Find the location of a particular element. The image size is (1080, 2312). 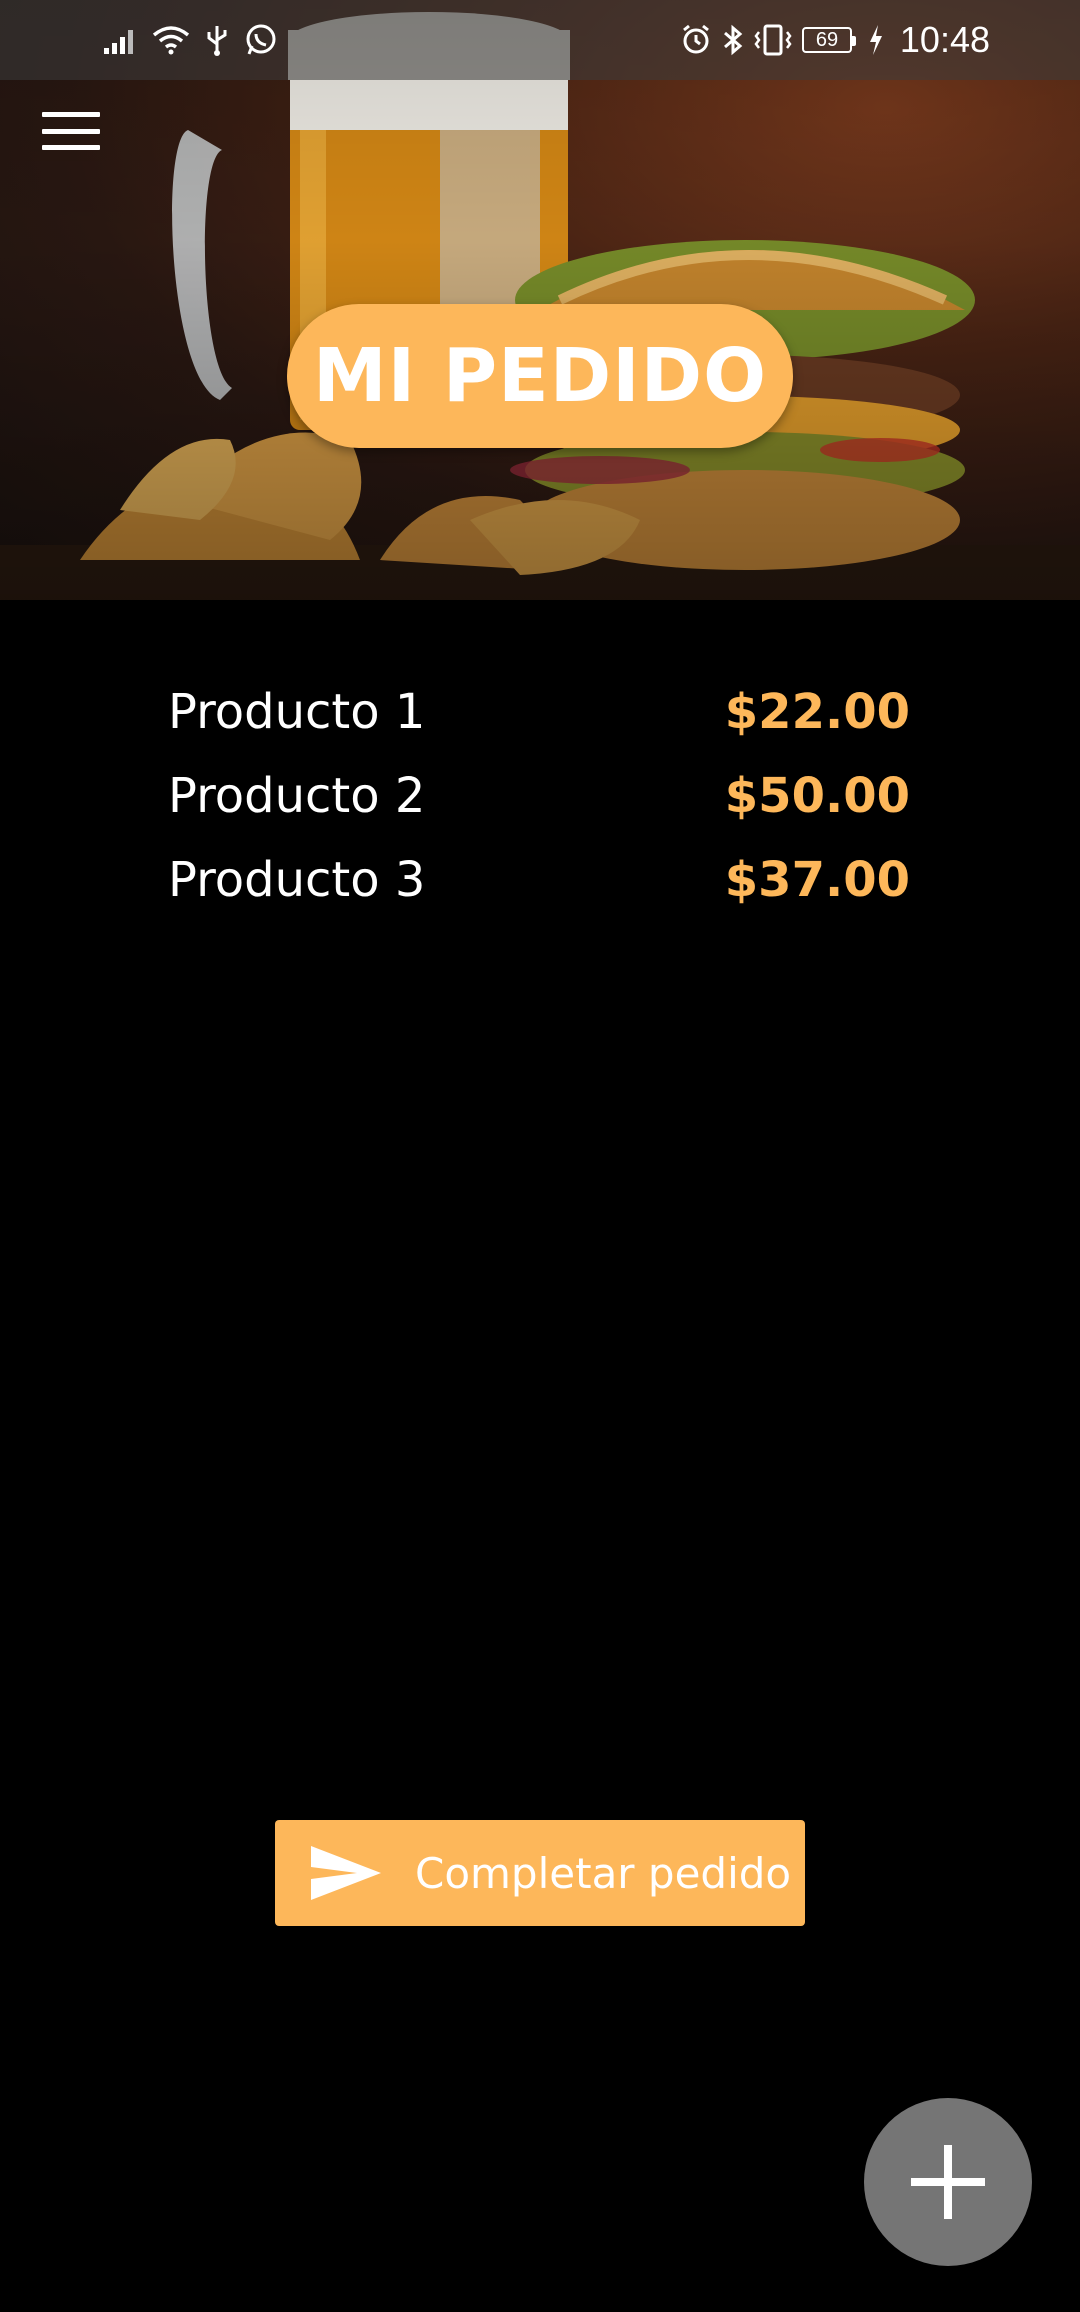

product-price: $22.00 is located at coordinates (817, 712).